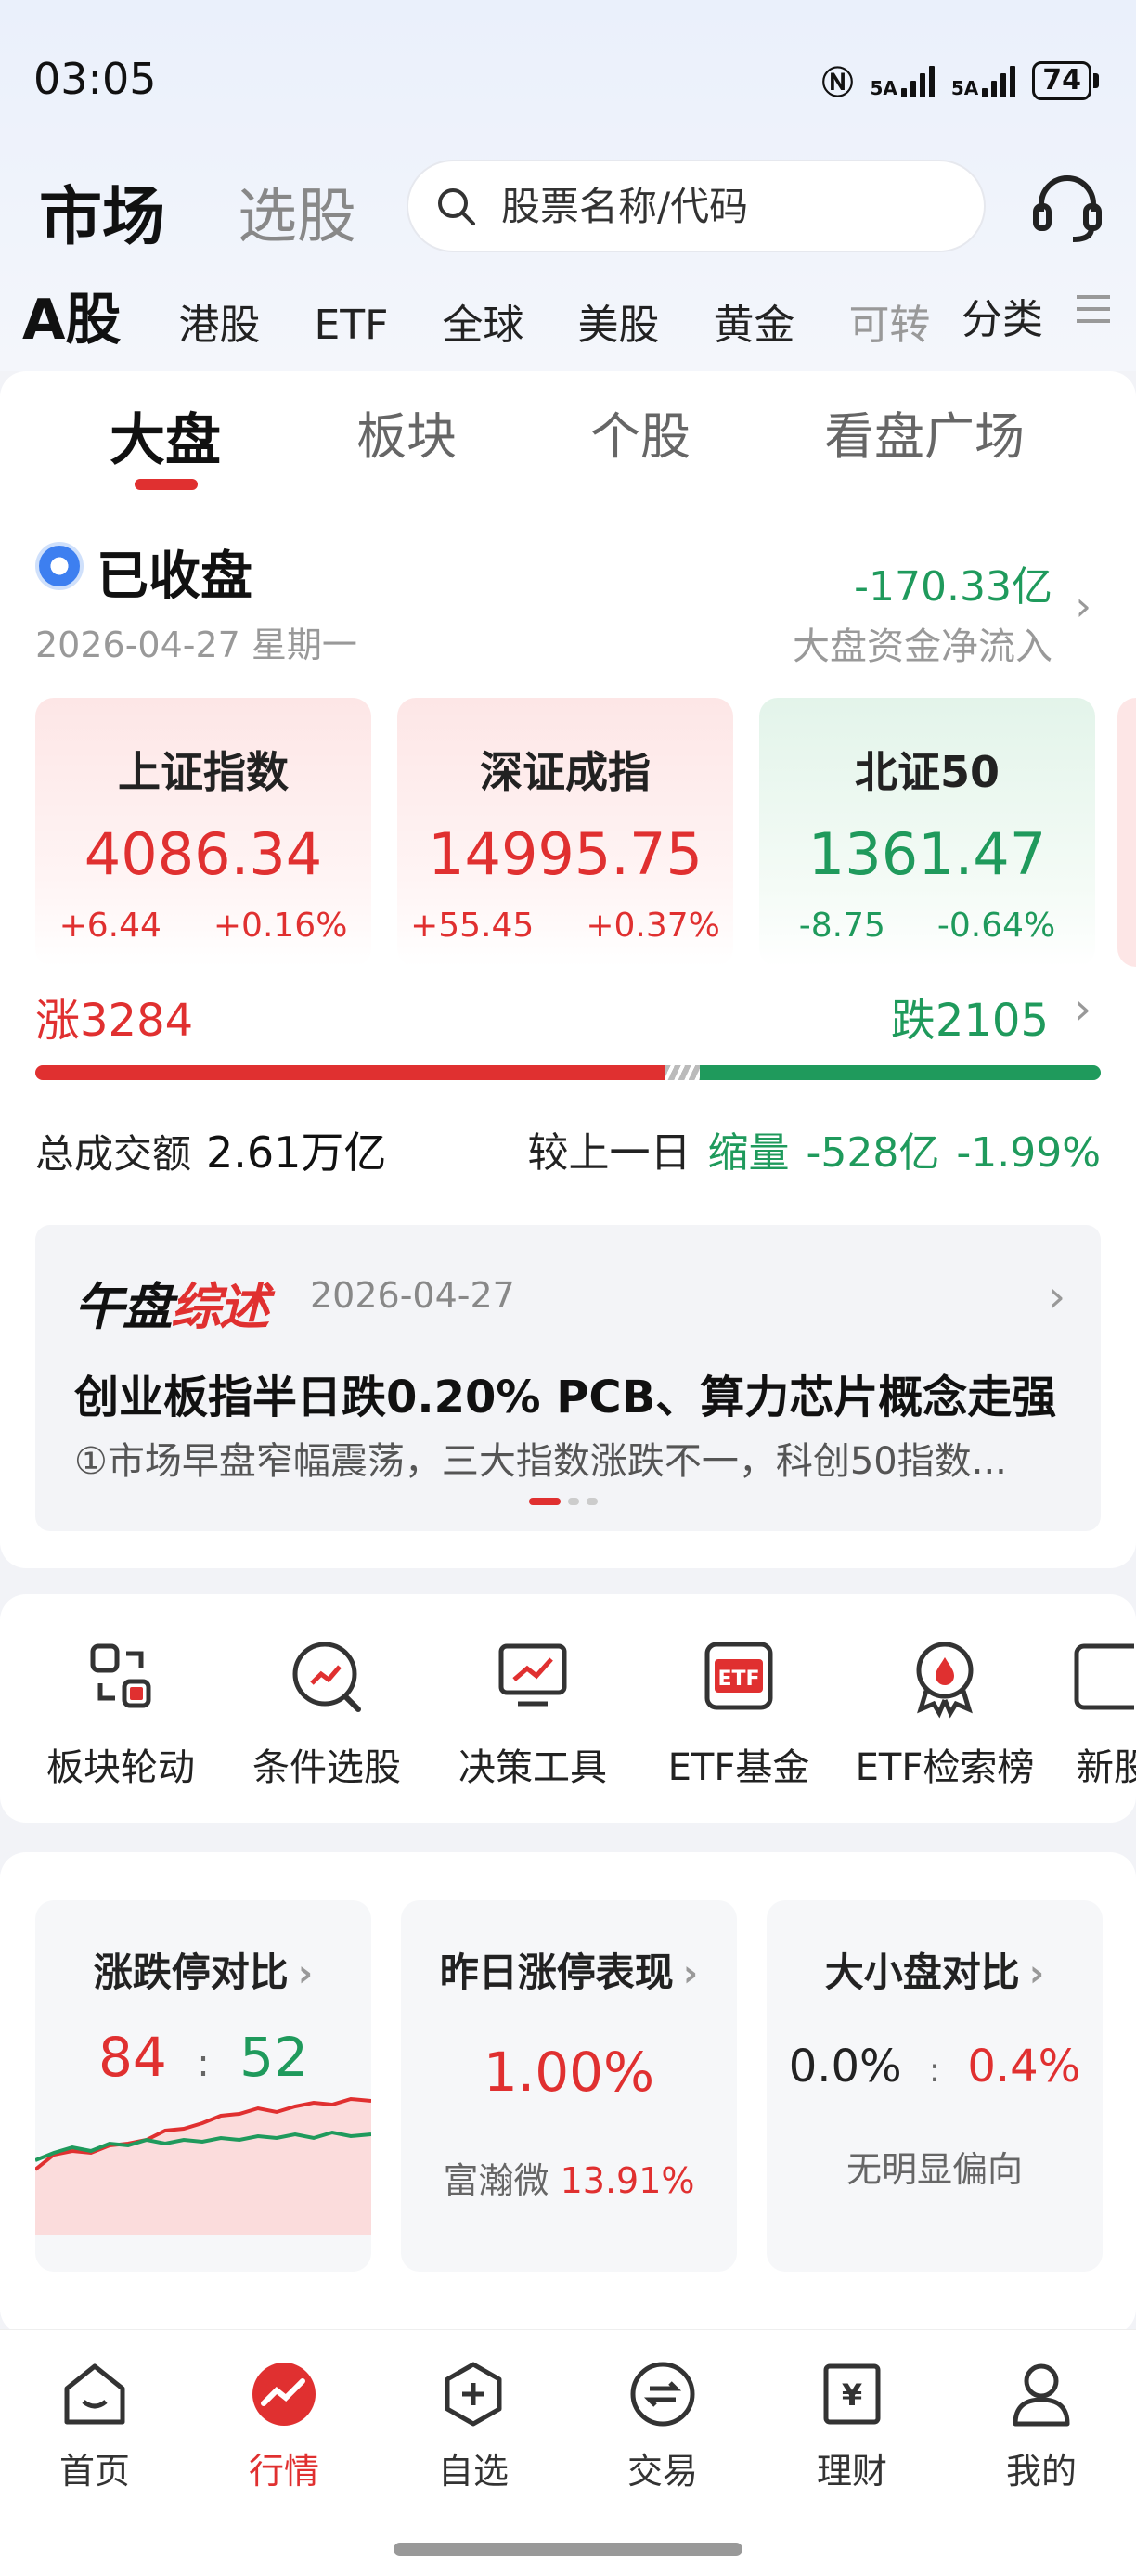 Image resolution: width=1136 pixels, height=2576 pixels. Describe the element at coordinates (71, 315) in the screenshot. I see `market-tab-a-shares: A股` at that location.